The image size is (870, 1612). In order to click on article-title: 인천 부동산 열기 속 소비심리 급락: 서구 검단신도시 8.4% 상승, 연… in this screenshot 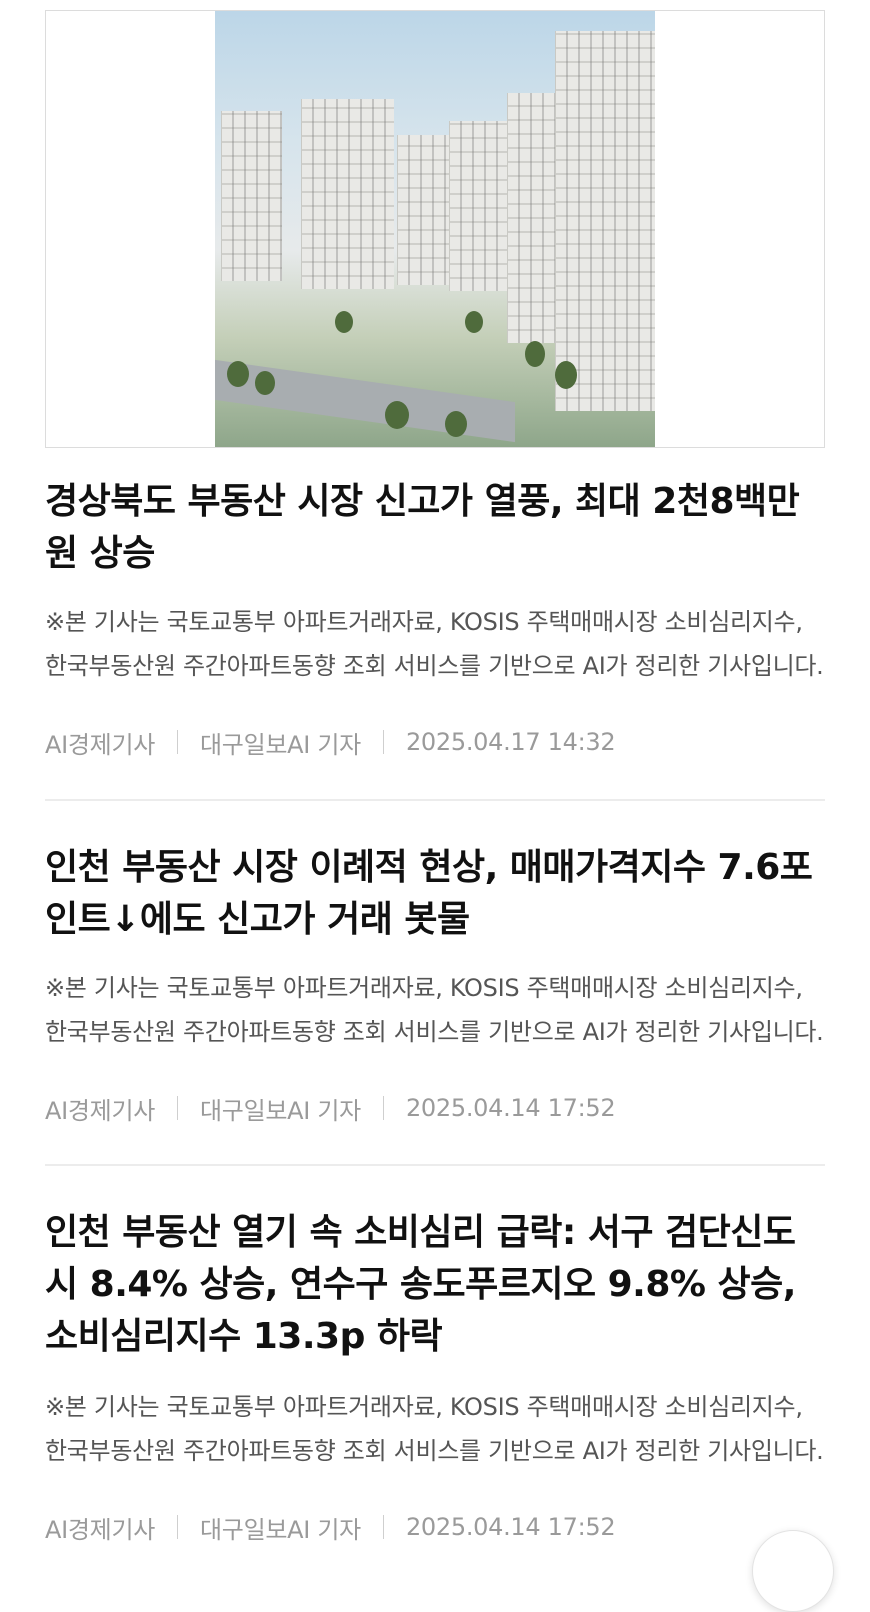, I will do `click(435, 1285)`.